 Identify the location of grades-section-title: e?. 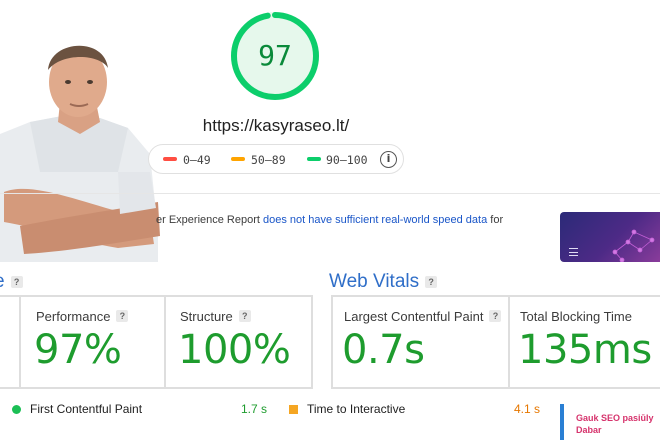
(11, 282).